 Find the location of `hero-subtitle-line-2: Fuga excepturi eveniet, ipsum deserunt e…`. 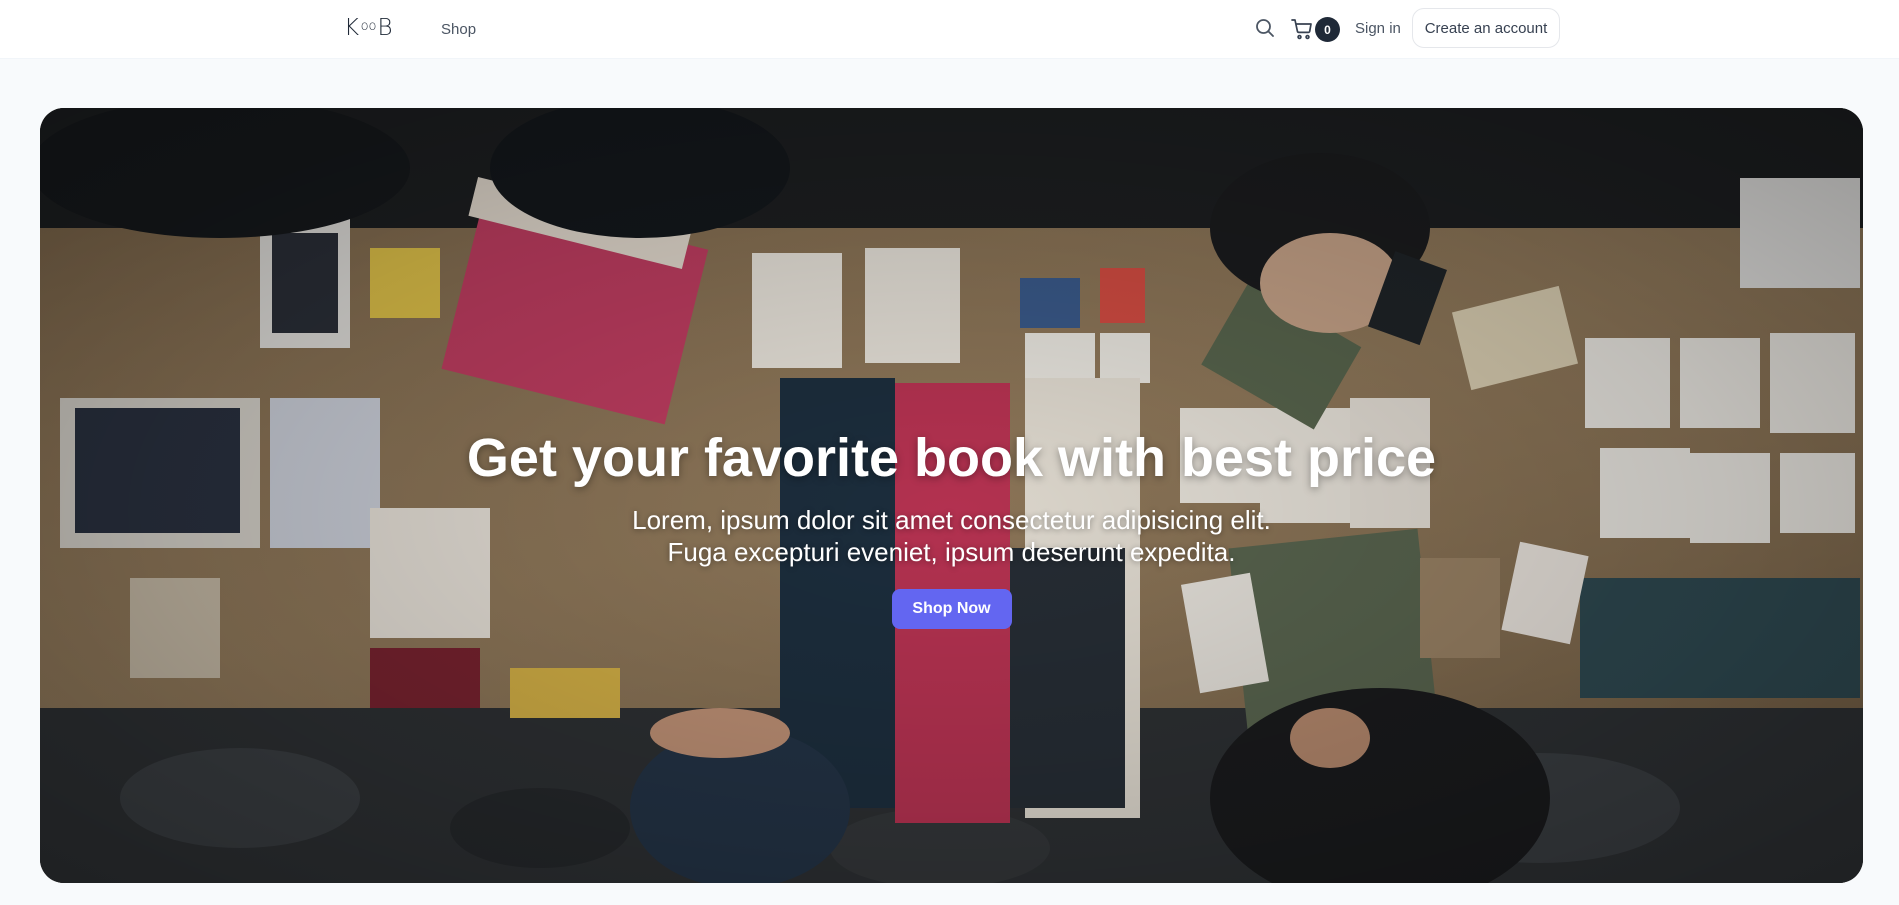

hero-subtitle-line-2: Fuga excepturi eveniet, ipsum deserunt e… is located at coordinates (951, 552).